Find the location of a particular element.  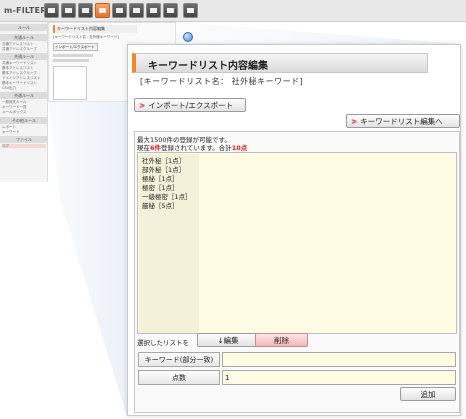

sidebar-item: メールボックス is located at coordinates (24, 112).